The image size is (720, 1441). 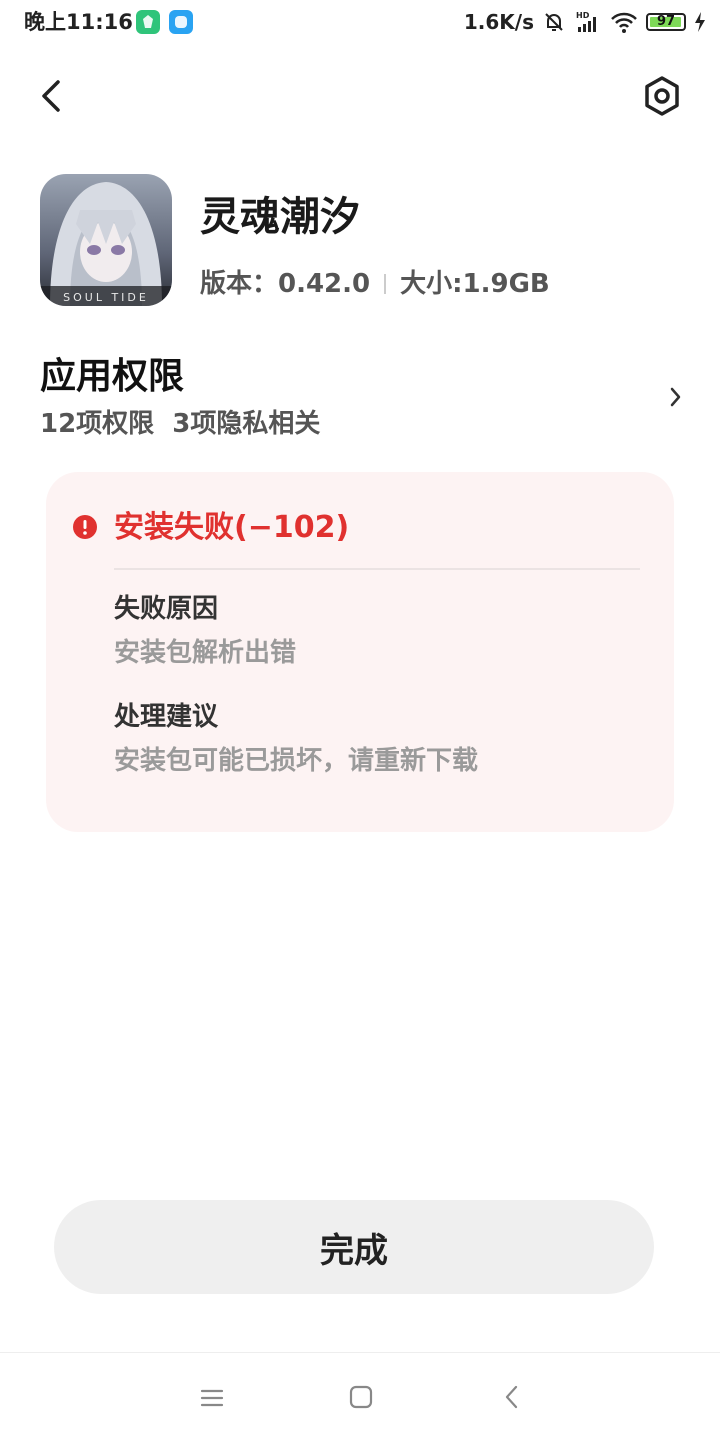 I want to click on battery-icon: 97, so click(x=666, y=22).